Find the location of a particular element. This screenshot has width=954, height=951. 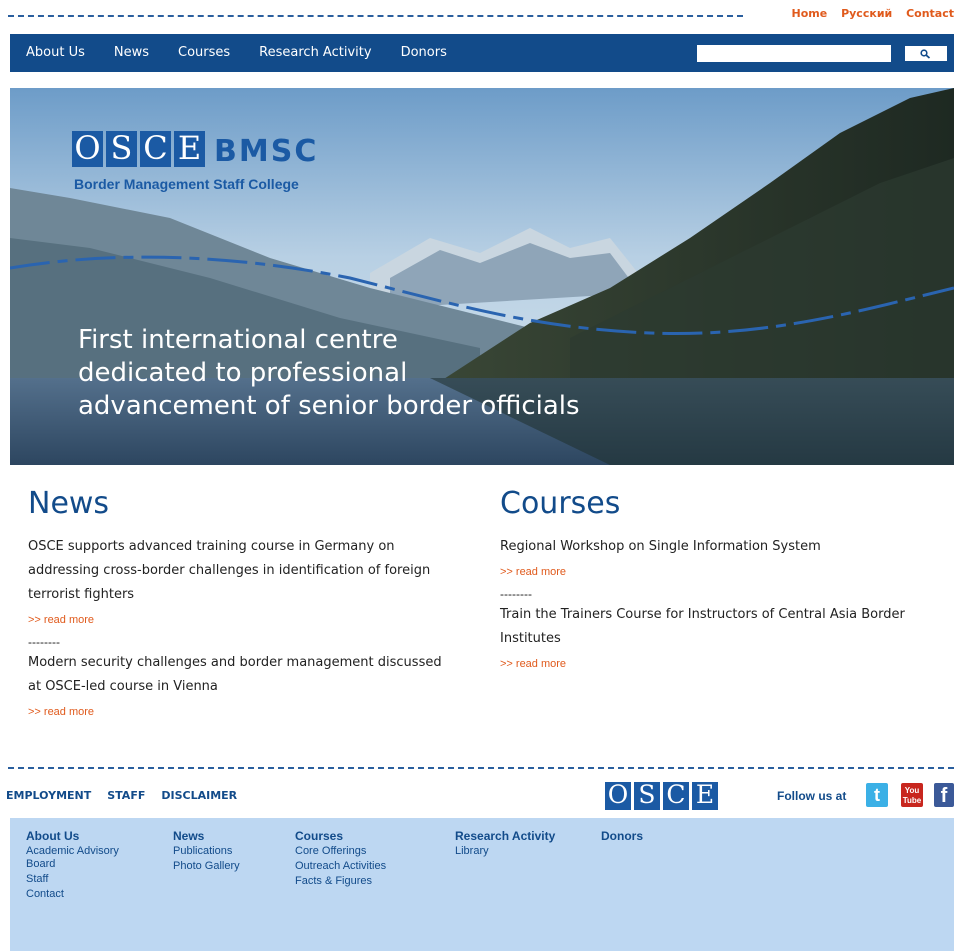

footer-courses-title: Courses is located at coordinates (365, 836).